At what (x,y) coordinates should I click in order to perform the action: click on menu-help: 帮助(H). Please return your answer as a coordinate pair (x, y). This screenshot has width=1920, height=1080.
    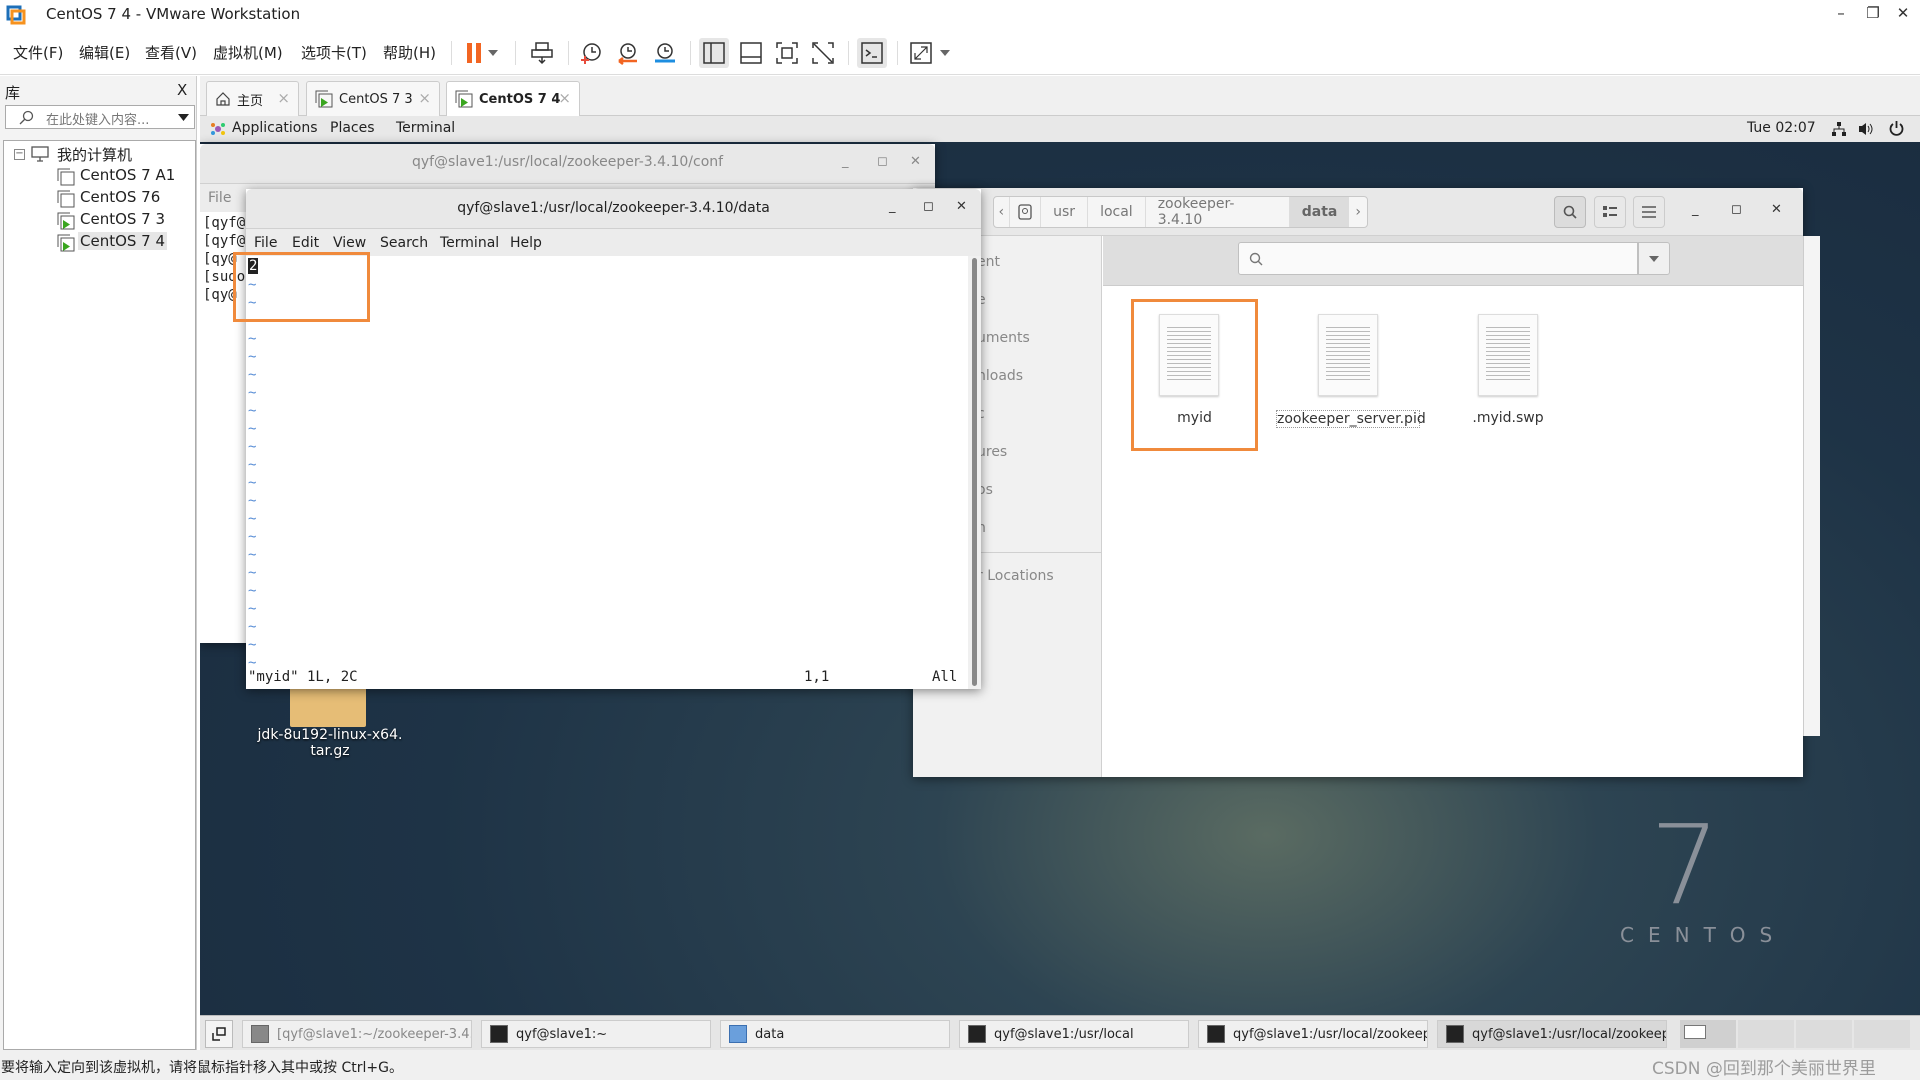
    Looking at the image, I should click on (409, 52).